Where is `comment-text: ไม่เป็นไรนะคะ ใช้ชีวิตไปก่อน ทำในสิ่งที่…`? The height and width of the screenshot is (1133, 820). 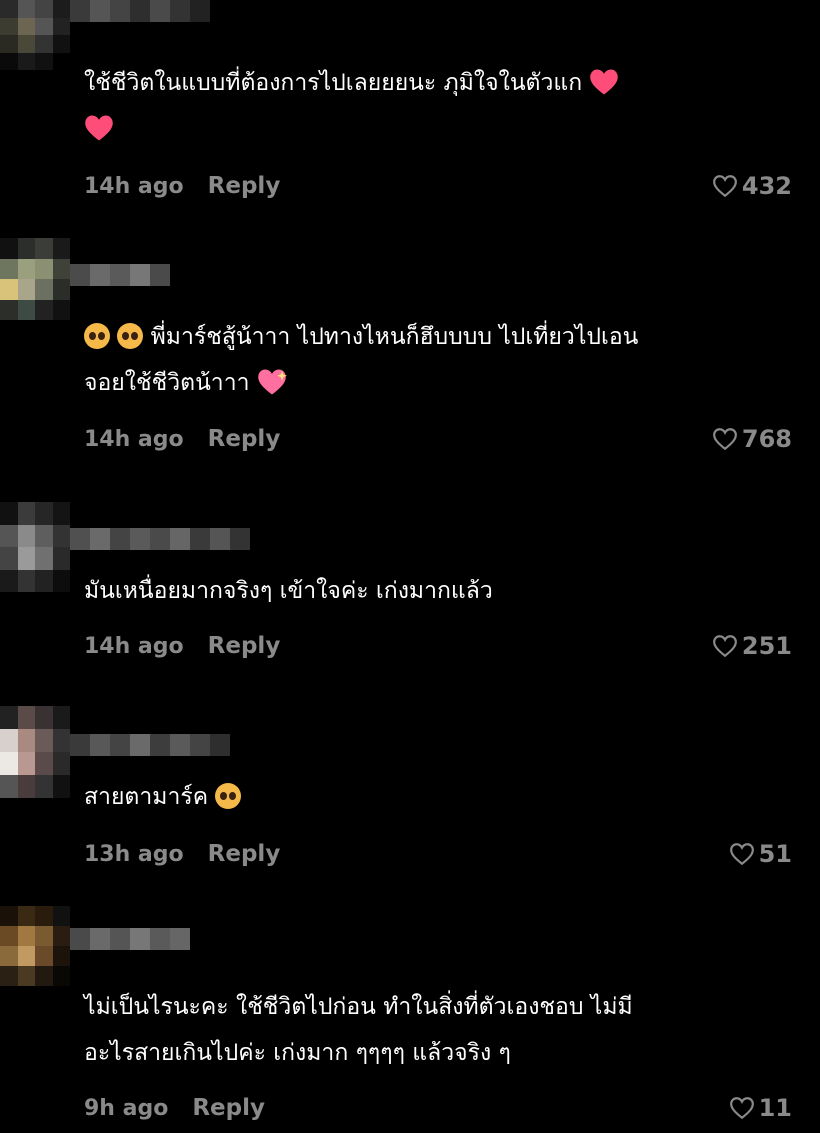
comment-text: ไม่เป็นไรนะคะ ใช้ชีวิตไปก่อน ทำในสิ่งที่… is located at coordinates (358, 1030).